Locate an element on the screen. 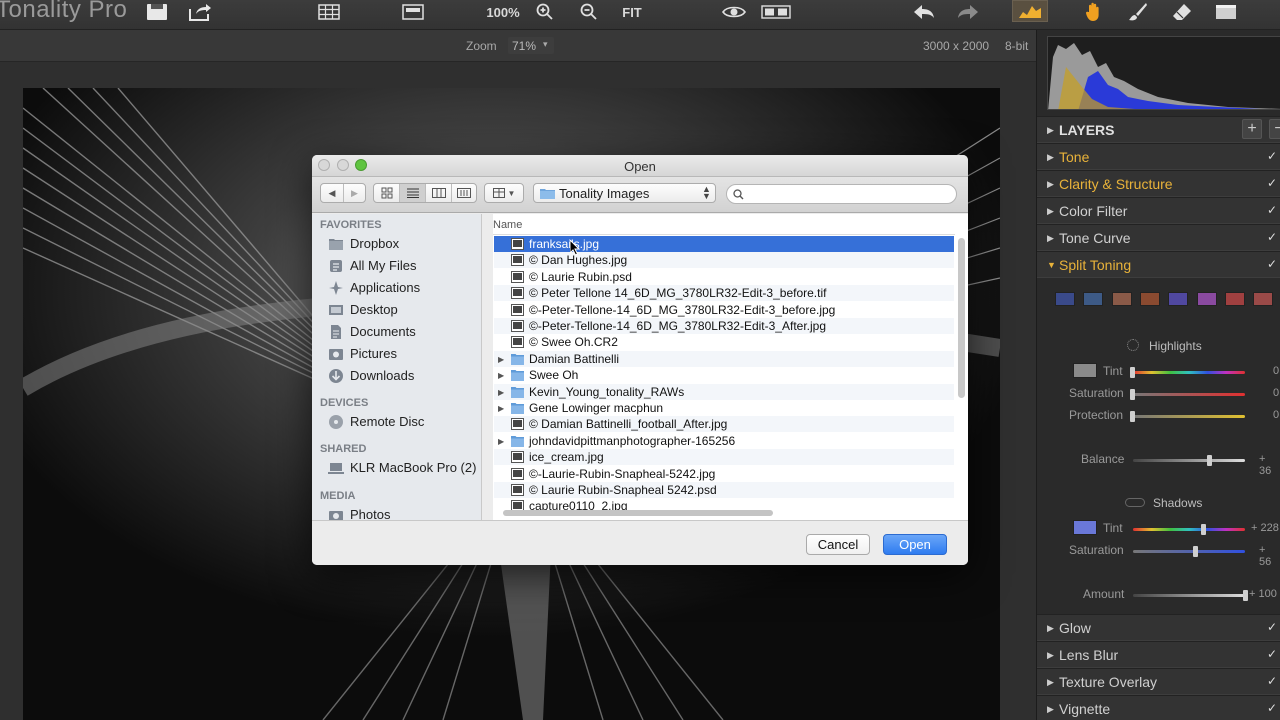 This screenshot has width=1280, height=720. chevron-down-icon: ▾ is located at coordinates (545, 44).